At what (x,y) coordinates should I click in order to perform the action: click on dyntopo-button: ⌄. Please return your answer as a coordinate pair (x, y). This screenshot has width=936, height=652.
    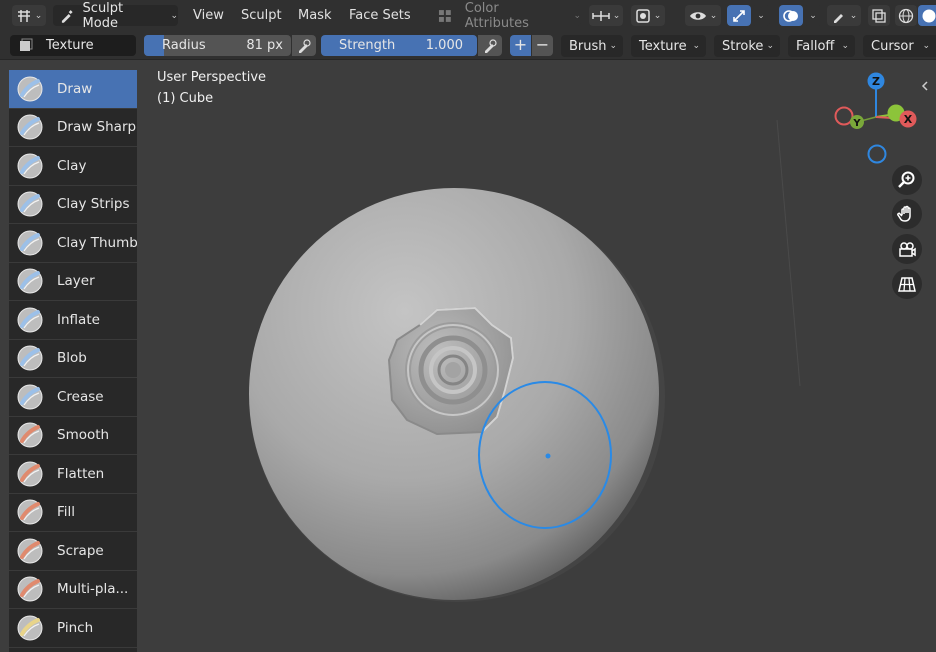
    Looking at the image, I should click on (648, 15).